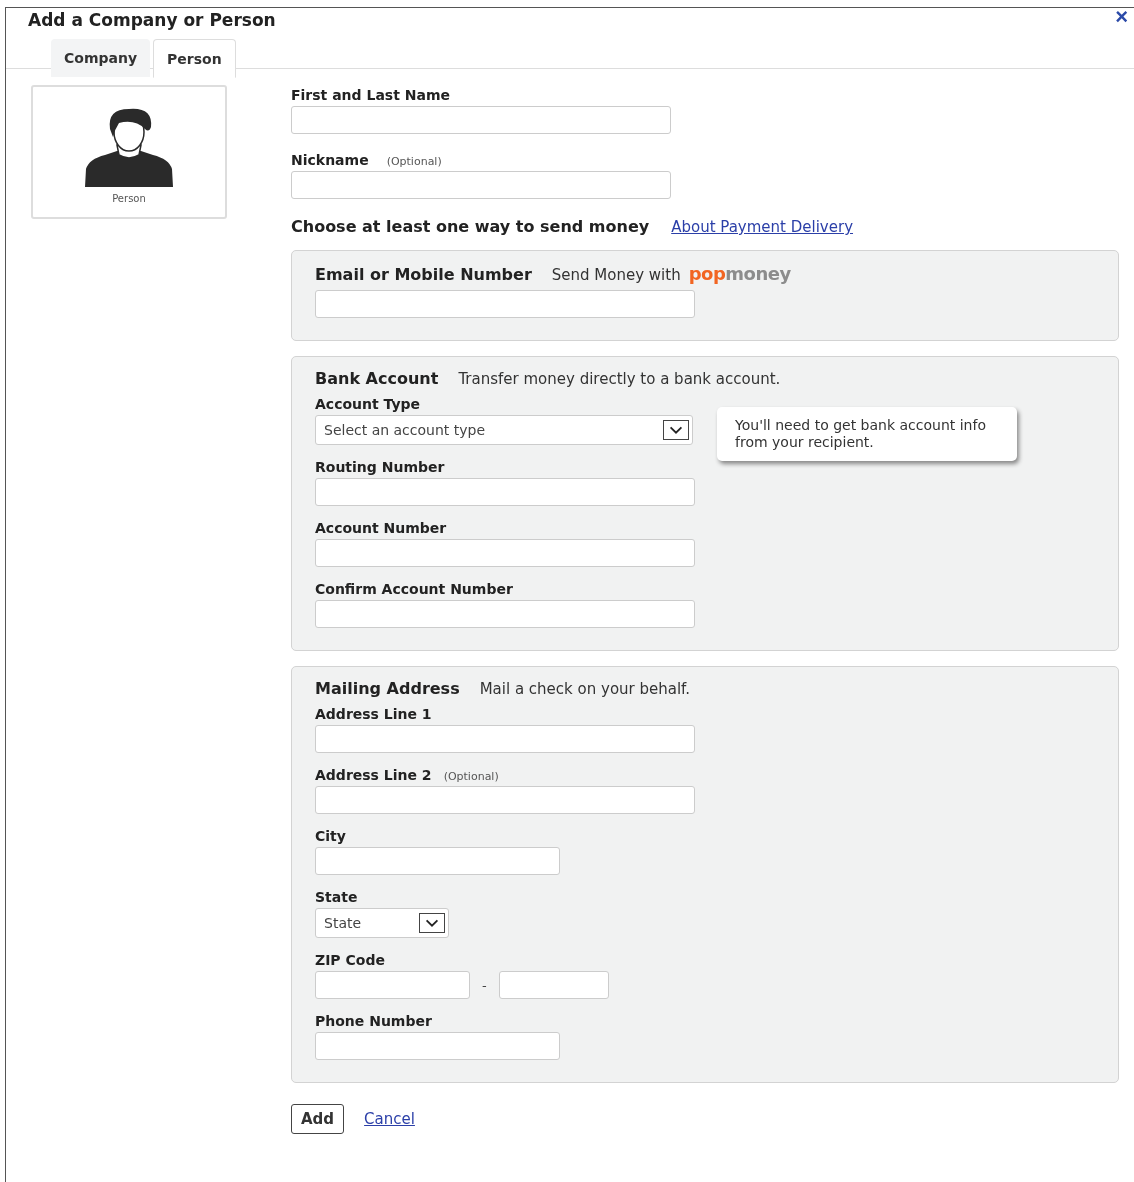  What do you see at coordinates (423, 274) in the screenshot?
I see `section-title: Email or Mobile Number` at bounding box center [423, 274].